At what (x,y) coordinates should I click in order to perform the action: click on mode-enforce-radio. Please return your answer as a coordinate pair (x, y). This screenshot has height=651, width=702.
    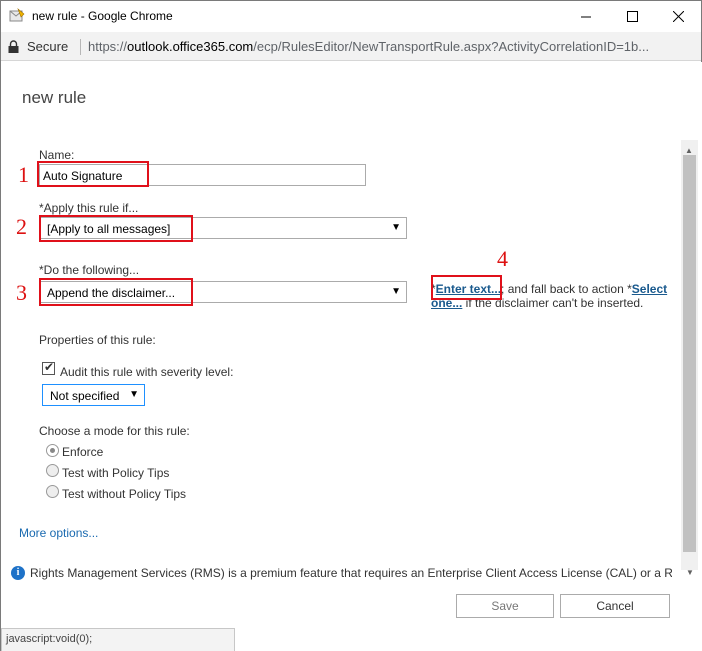
    Looking at the image, I should click on (52, 450).